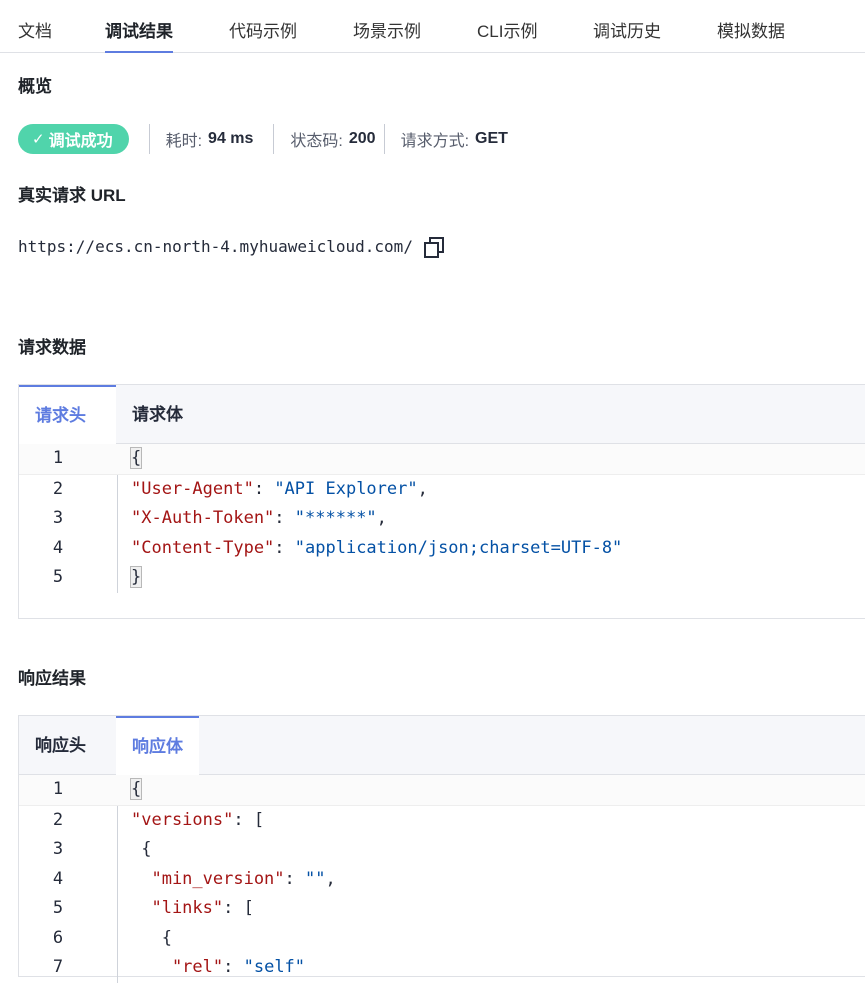 This screenshot has width=865, height=983. I want to click on code-text: "X-Auth-Token": "******",, so click(259, 518).